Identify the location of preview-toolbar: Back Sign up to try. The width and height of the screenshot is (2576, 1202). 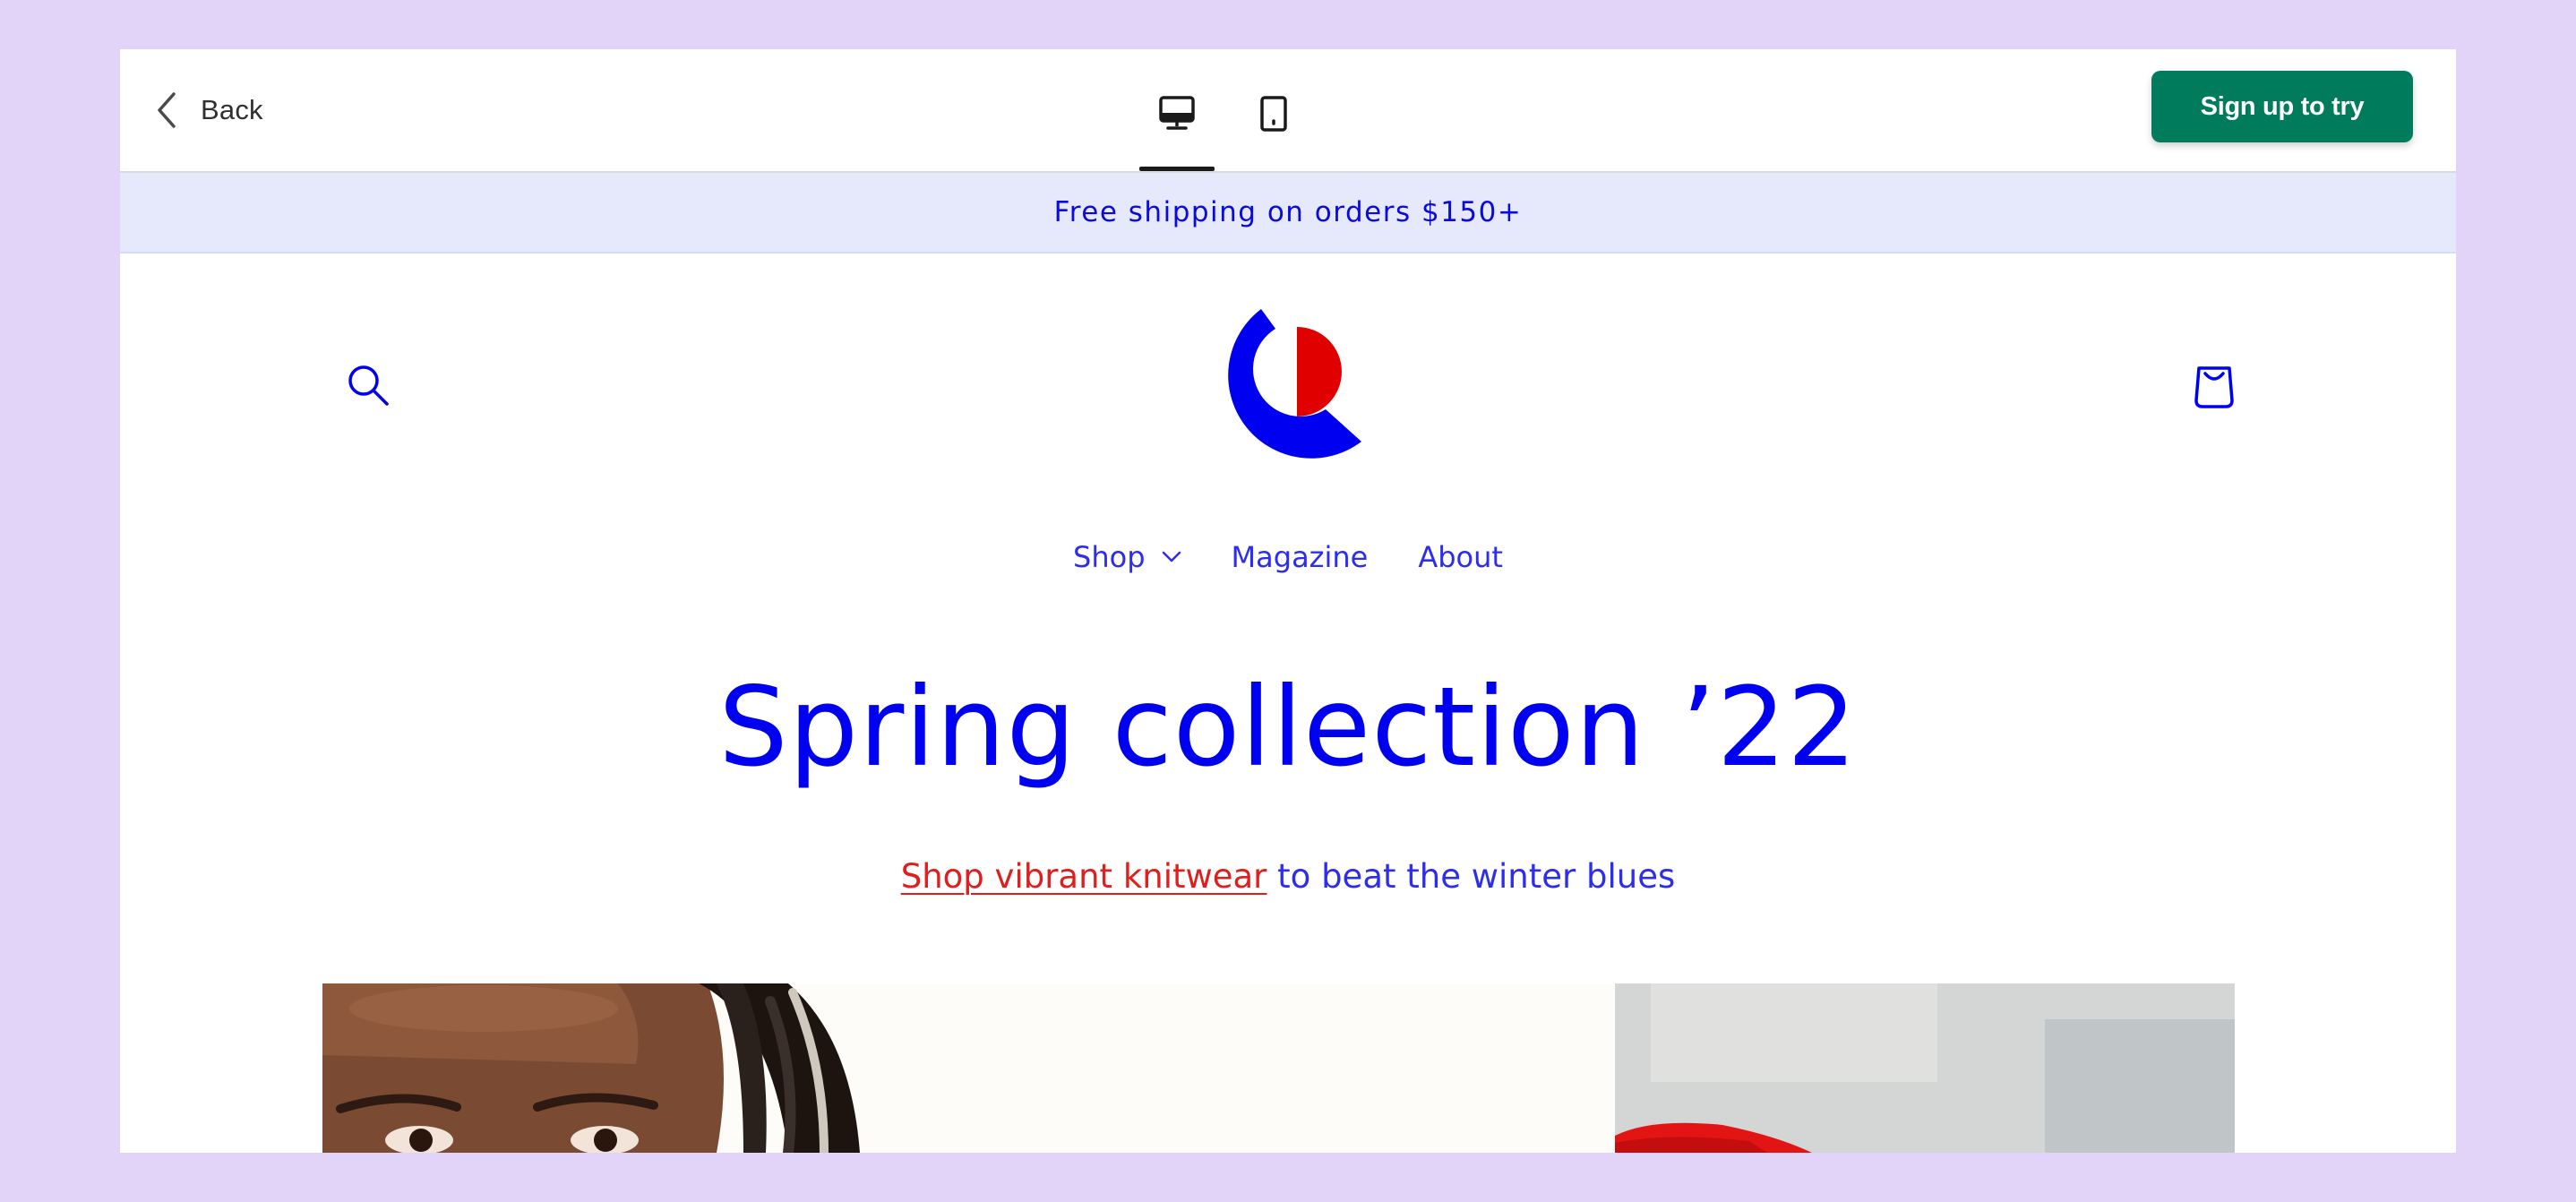
(1288, 111).